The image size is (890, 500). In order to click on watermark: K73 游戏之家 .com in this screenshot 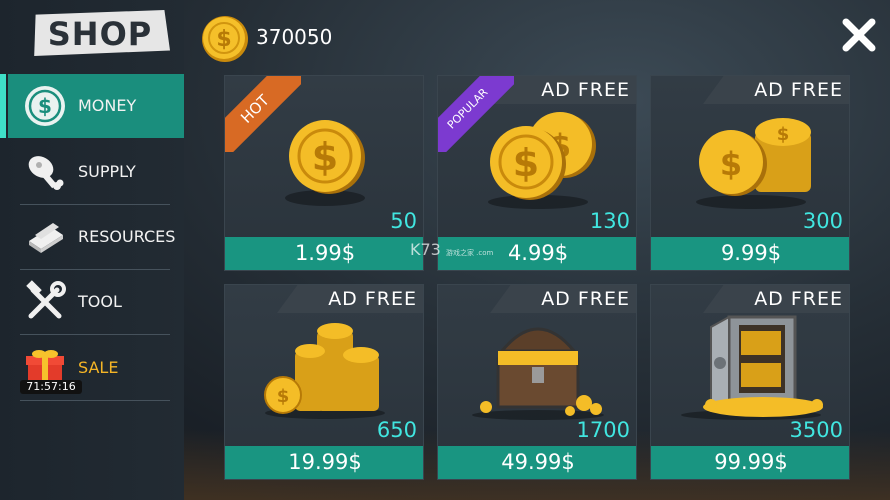, I will do `click(451, 249)`.